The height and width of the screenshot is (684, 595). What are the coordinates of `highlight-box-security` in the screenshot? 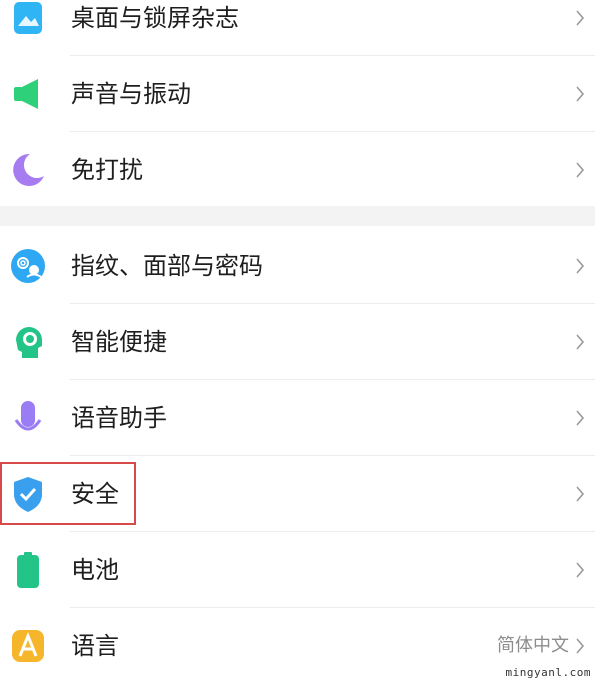 It's located at (68, 493).